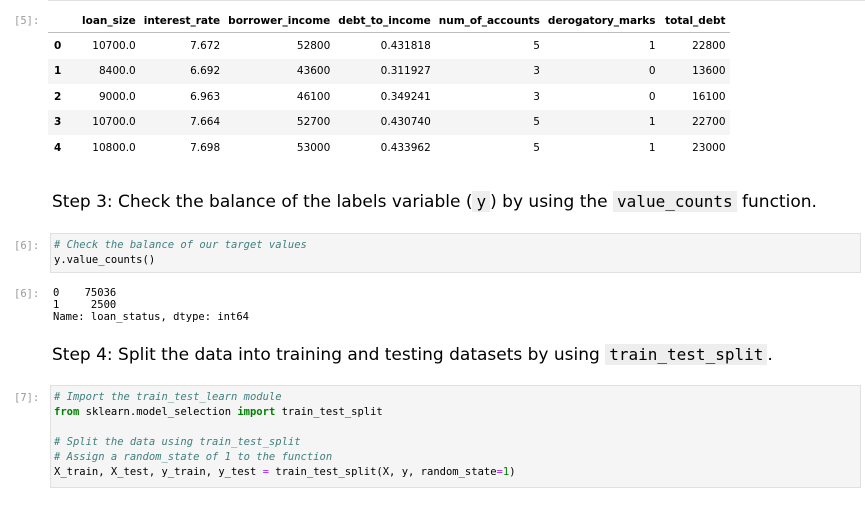 The image size is (865, 510). Describe the element at coordinates (117, 96) in the screenshot. I see `table-cell: 9000.0` at that location.